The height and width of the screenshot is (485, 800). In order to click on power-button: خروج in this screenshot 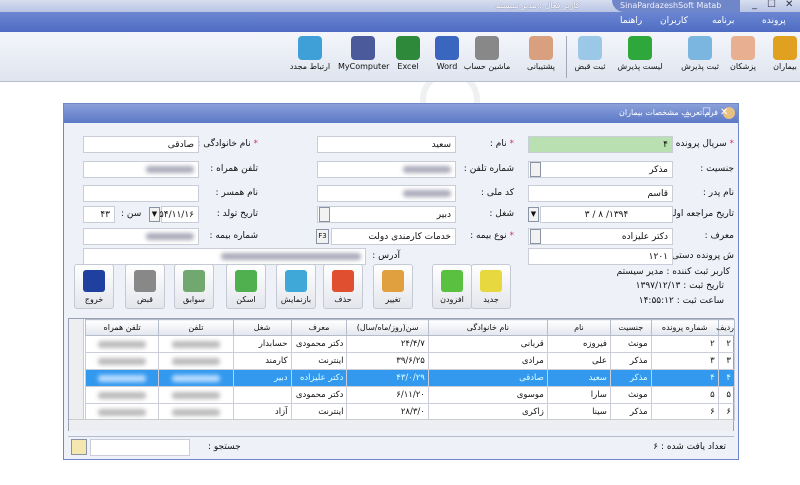, I will do `click(94, 286)`.